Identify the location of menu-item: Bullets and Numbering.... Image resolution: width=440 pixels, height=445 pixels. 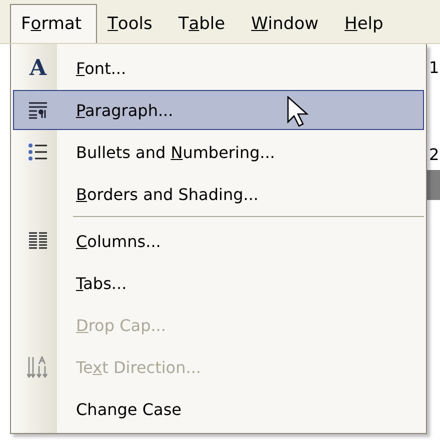
(218, 152).